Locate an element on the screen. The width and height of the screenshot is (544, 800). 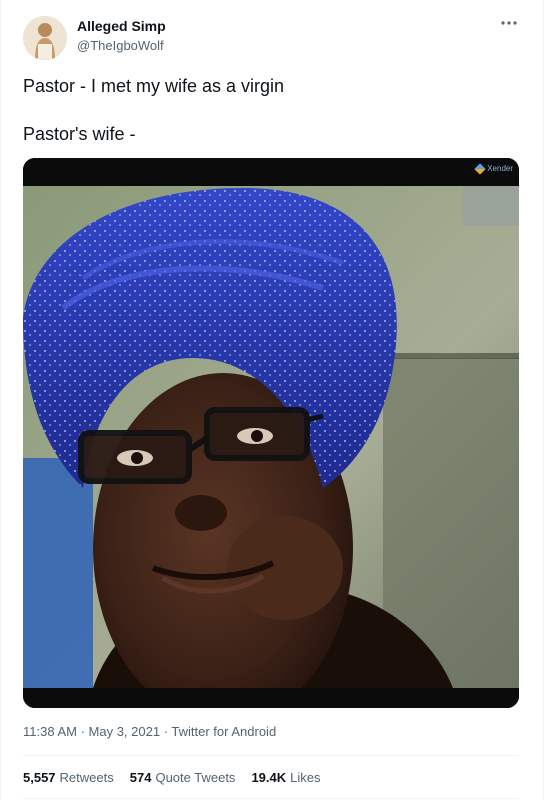
author-name: Alleged Simp is located at coordinates (121, 26).